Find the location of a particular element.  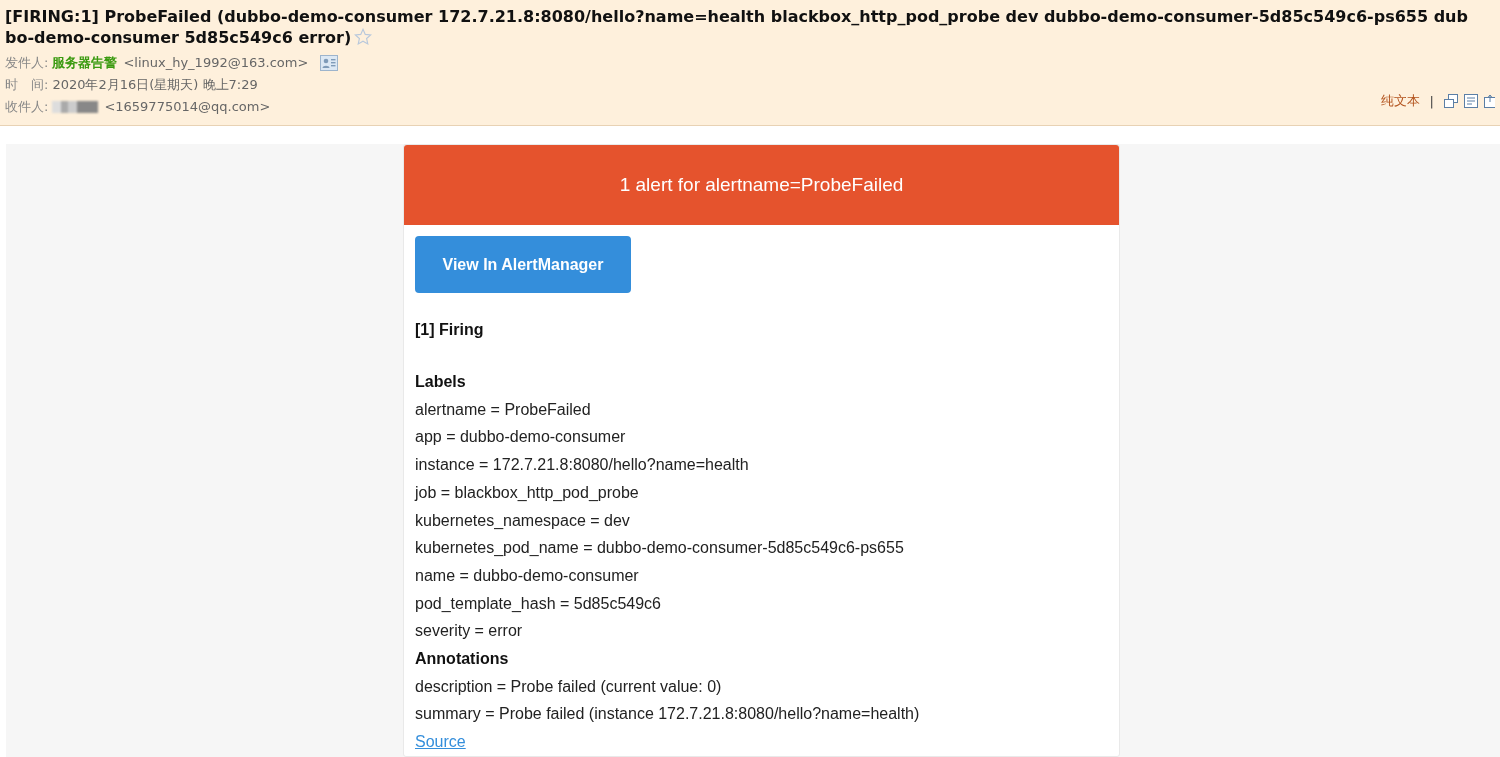

section-heading: Labels is located at coordinates (441, 382).